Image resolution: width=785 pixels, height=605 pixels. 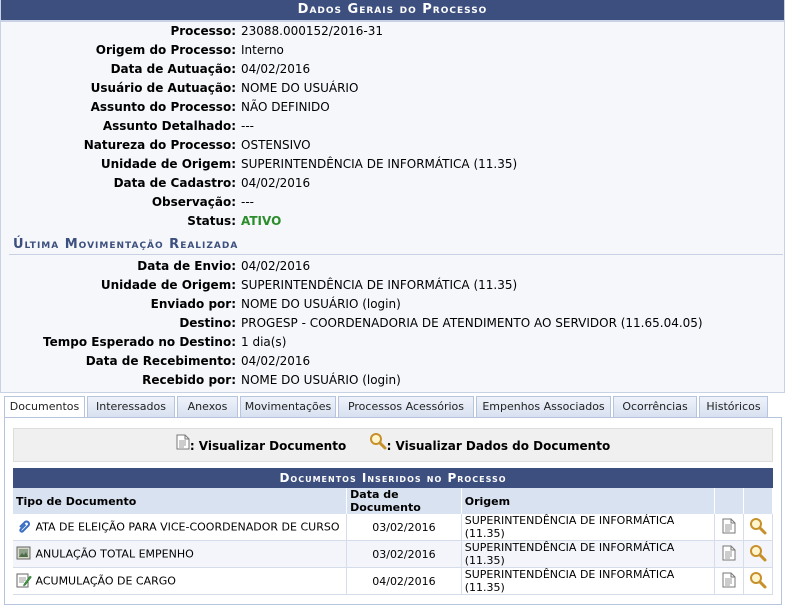 What do you see at coordinates (275, 304) in the screenshot?
I see `field-enviado-por: Enviado por: NOME DO USUÁRIO (login)` at bounding box center [275, 304].